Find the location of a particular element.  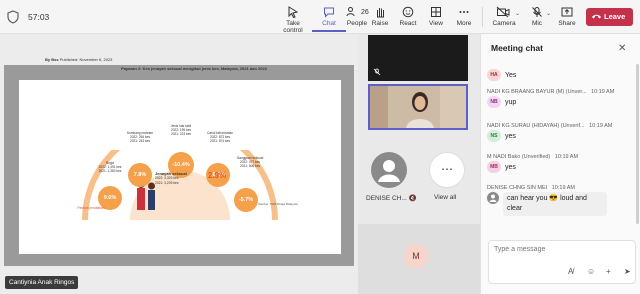

more-dots-icon: ⋯ is located at coordinates (447, 169).